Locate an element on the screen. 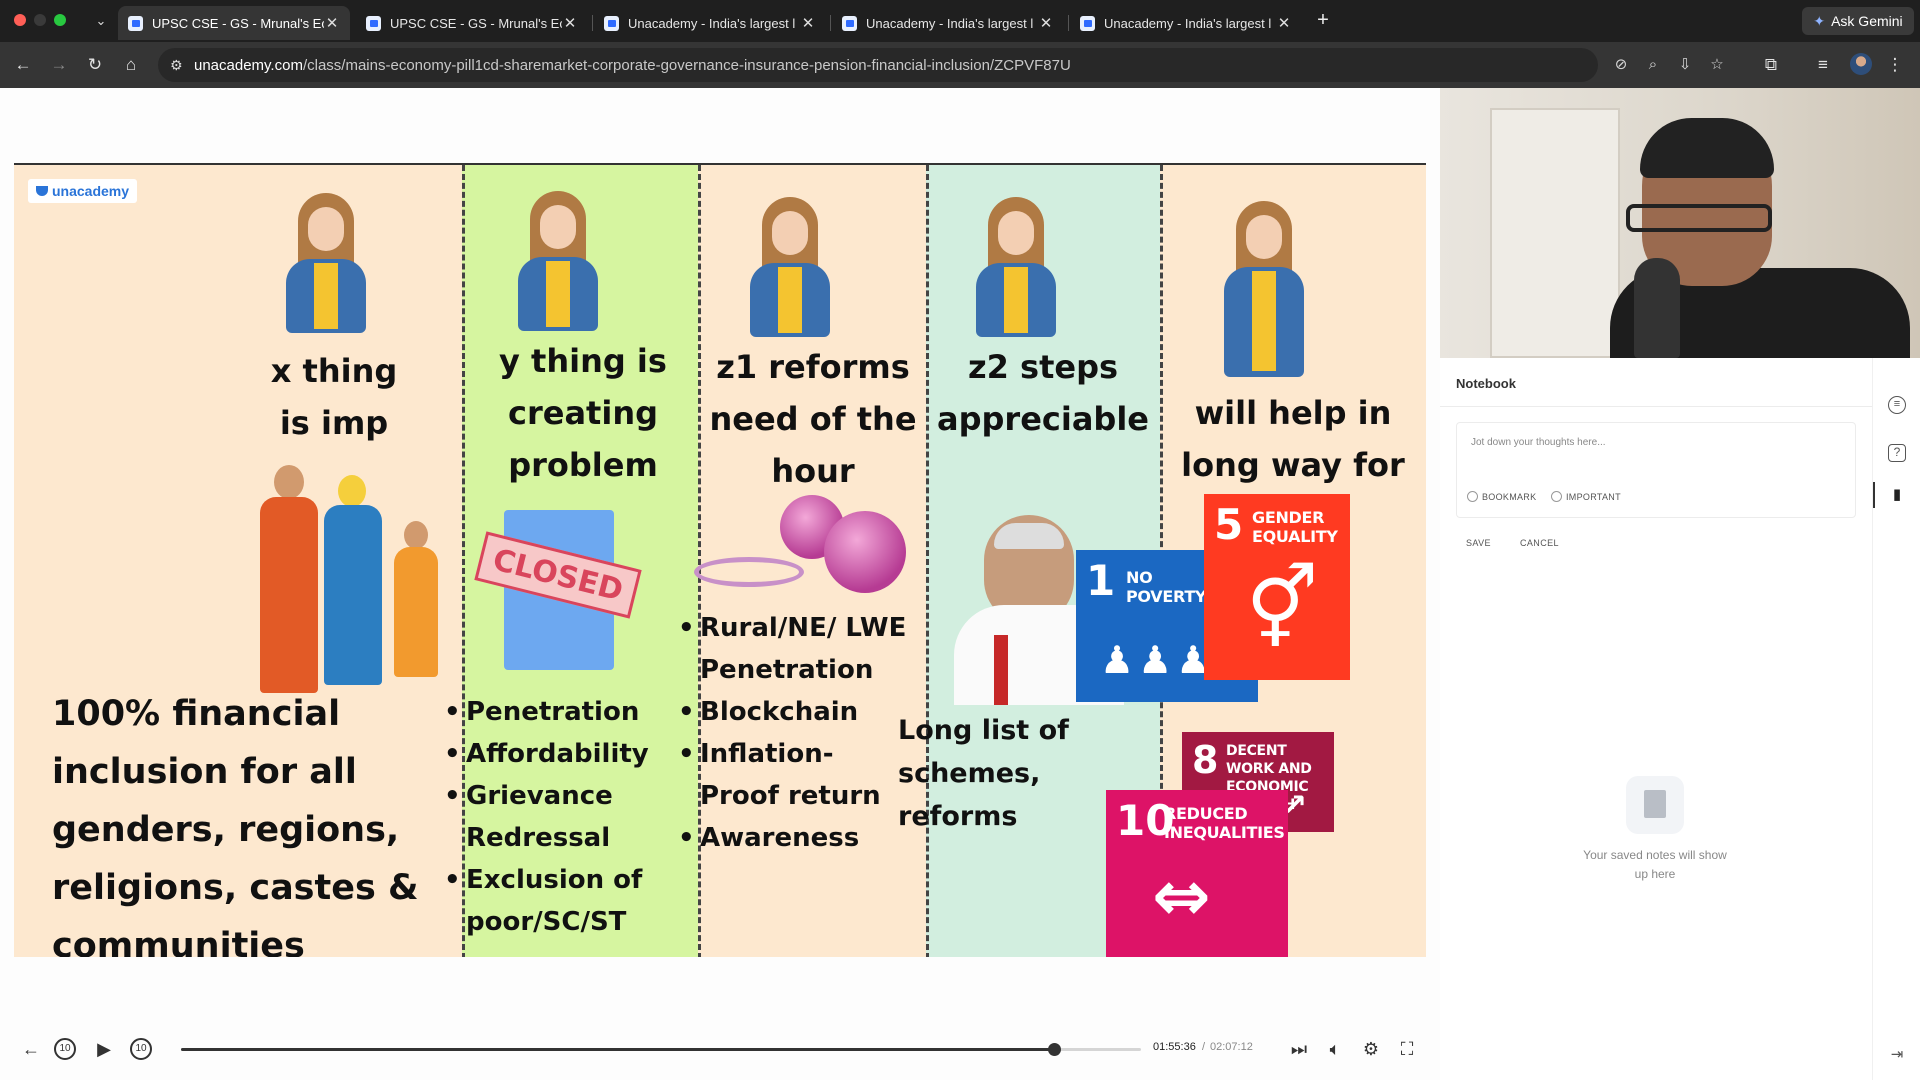 This screenshot has height=1080, width=1920. sdg-label-line: POVERTY is located at coordinates (1166, 596).